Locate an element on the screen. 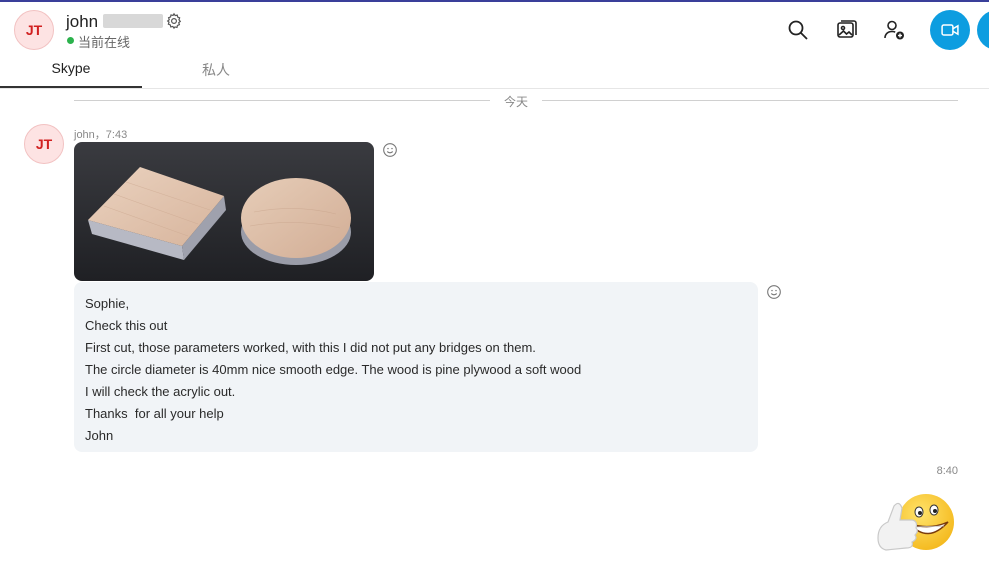 The image size is (989, 565). search-icon is located at coordinates (798, 30).